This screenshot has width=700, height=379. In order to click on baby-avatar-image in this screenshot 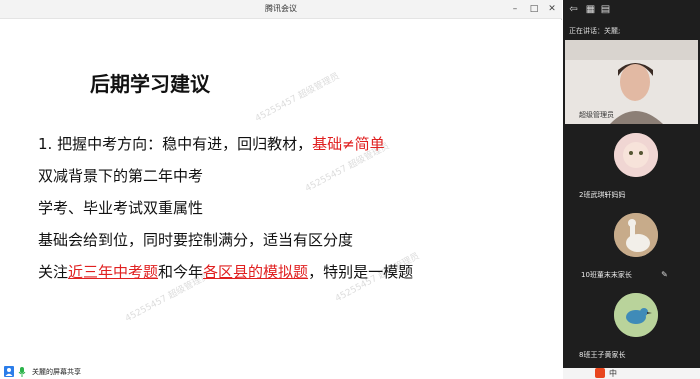, I will do `click(636, 155)`.